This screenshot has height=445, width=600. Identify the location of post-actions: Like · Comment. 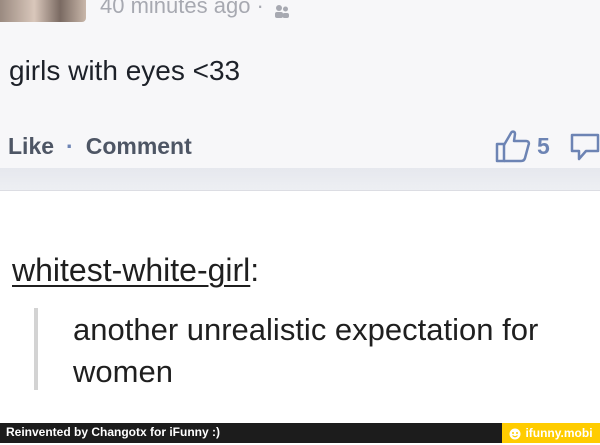
(100, 146).